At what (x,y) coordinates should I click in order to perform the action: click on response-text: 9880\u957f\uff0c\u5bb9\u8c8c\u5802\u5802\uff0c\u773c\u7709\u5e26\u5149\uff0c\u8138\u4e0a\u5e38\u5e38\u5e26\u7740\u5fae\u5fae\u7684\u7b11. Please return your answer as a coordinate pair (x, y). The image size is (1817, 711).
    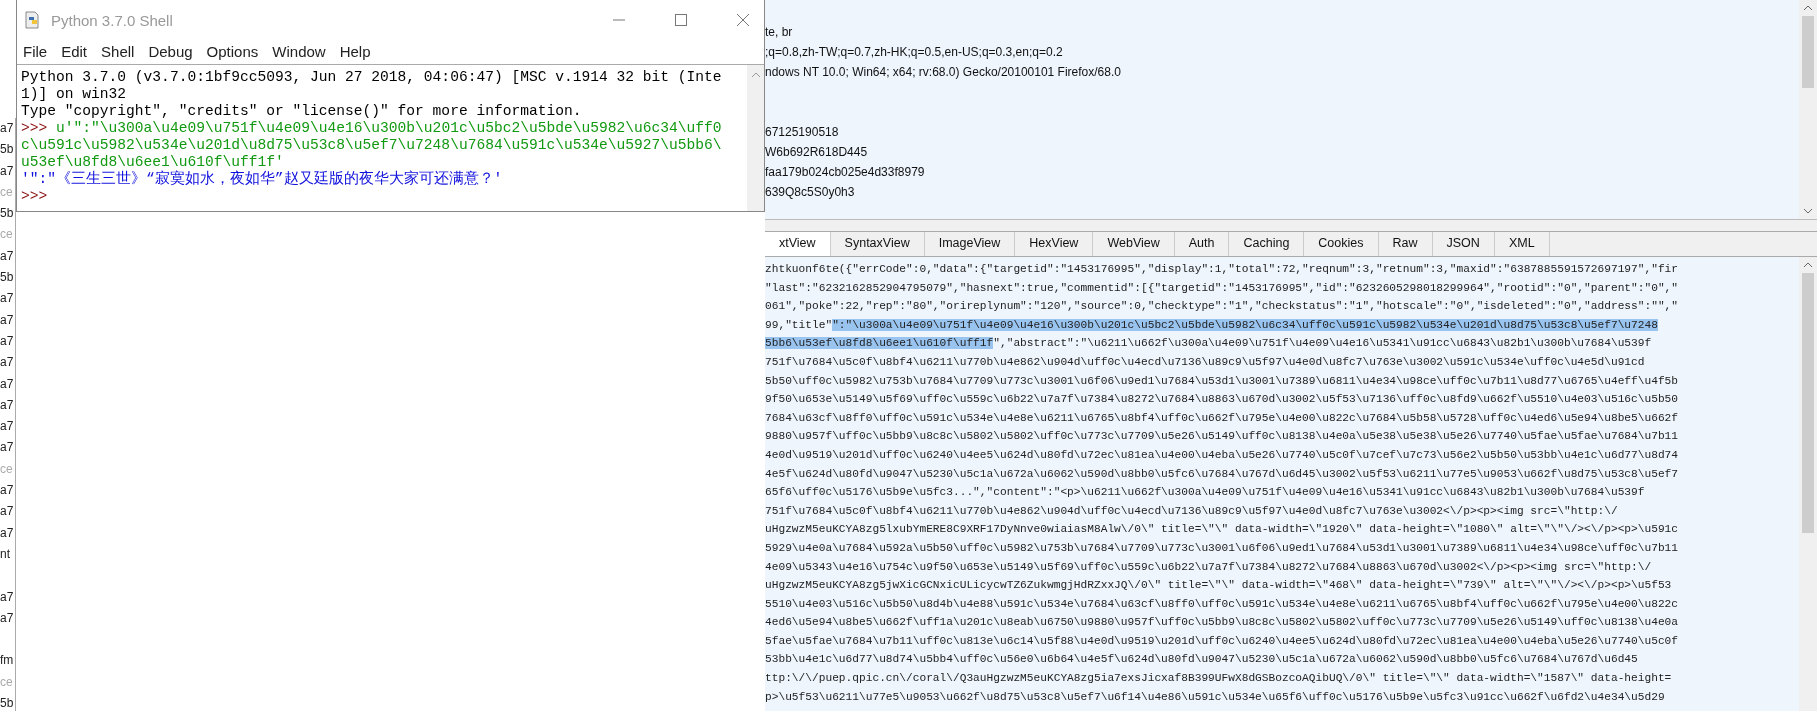
    Looking at the image, I should click on (1222, 436).